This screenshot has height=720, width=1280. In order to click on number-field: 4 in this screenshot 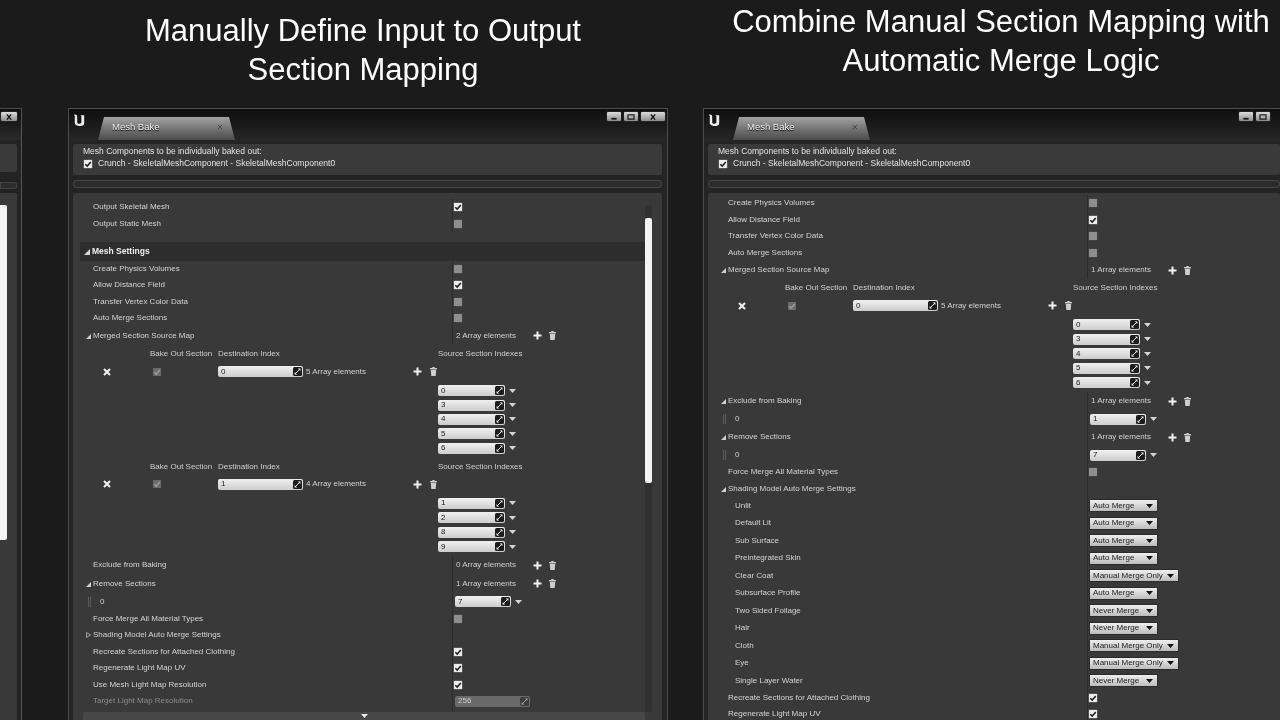, I will do `click(1106, 354)`.